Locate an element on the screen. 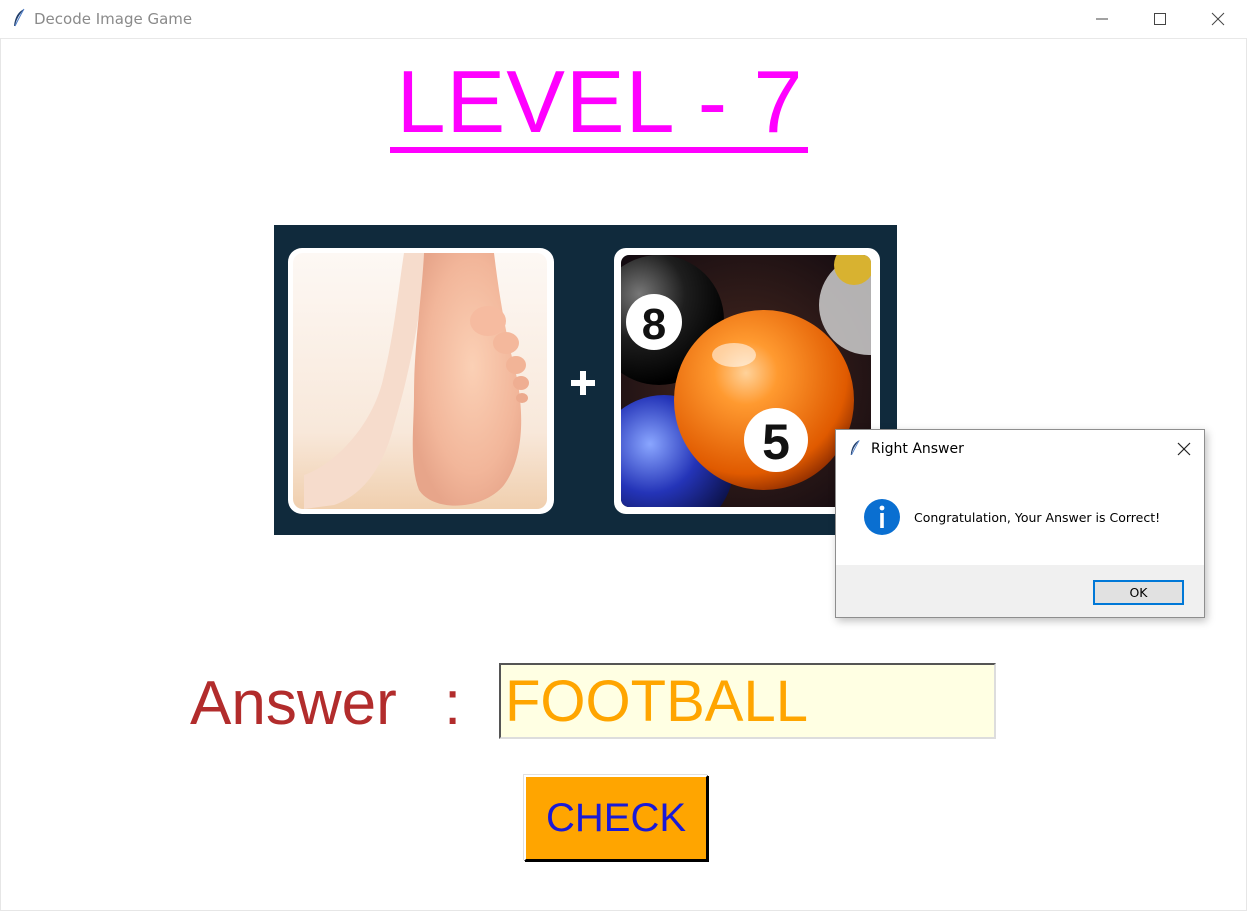 This screenshot has width=1247, height=912. level-title: LEVEL - 7 is located at coordinates (600, 101).